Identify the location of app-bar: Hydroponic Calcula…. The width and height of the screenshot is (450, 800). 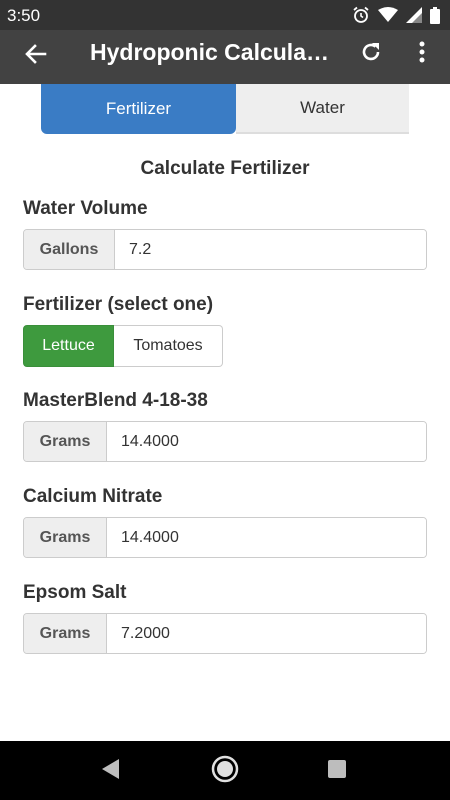
(225, 57).